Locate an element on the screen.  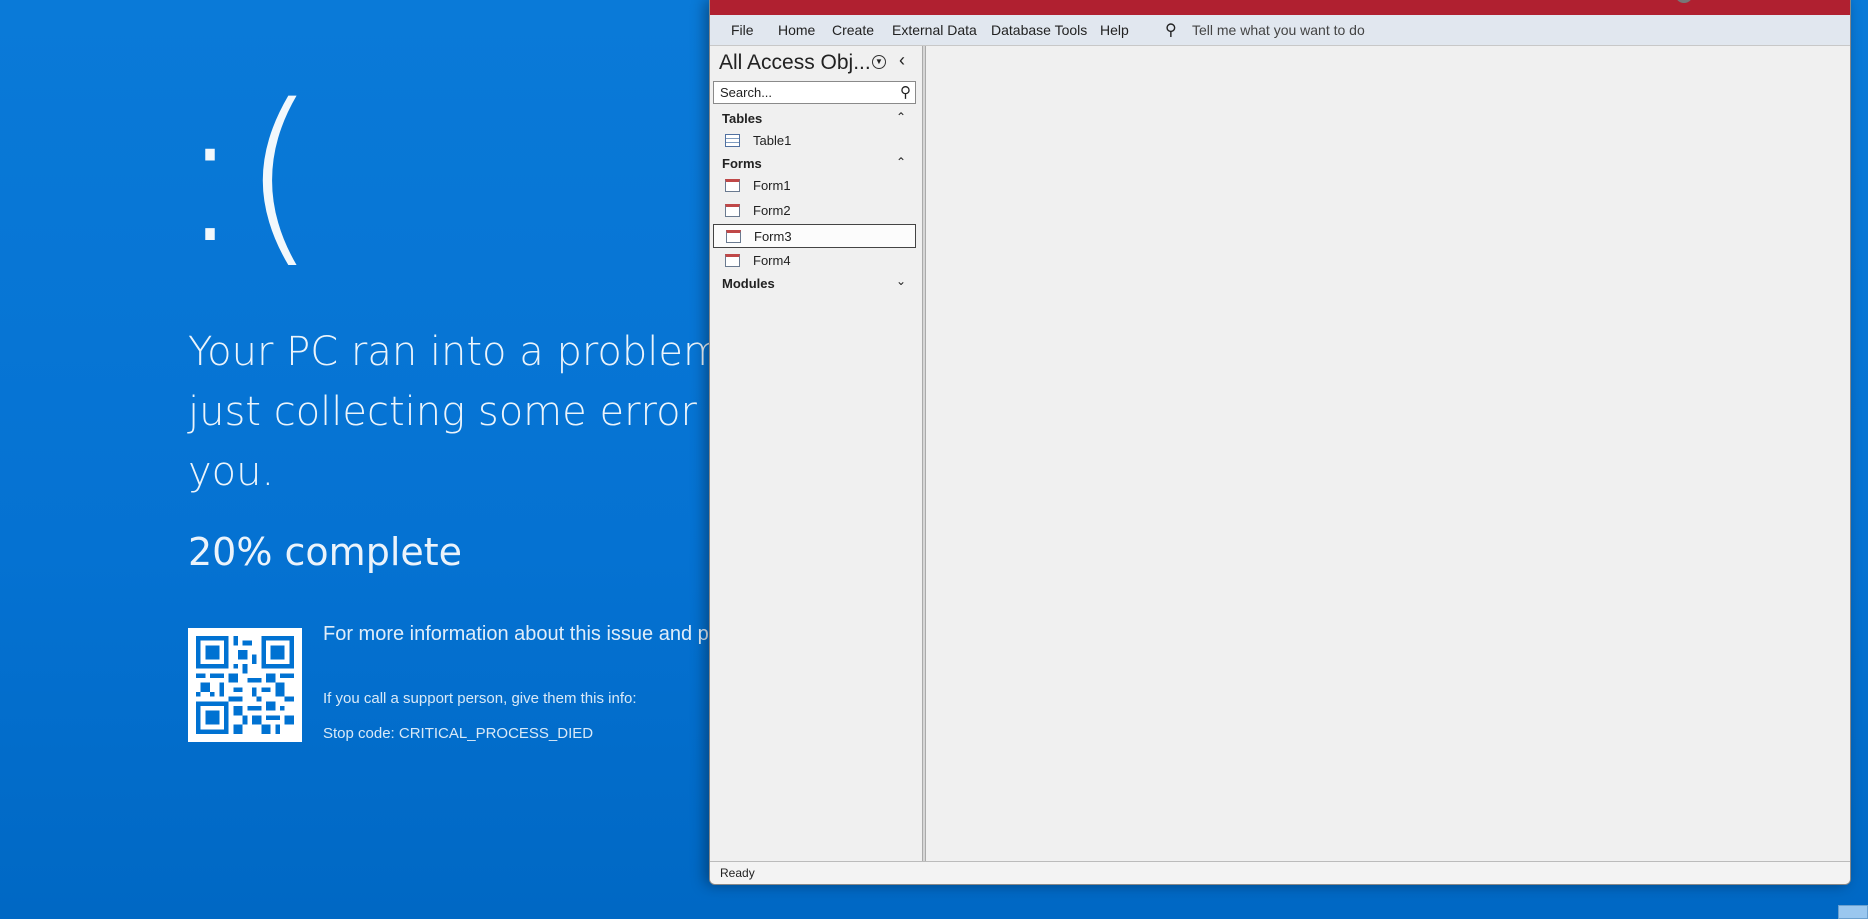
title-bar is located at coordinates (1280, 7).